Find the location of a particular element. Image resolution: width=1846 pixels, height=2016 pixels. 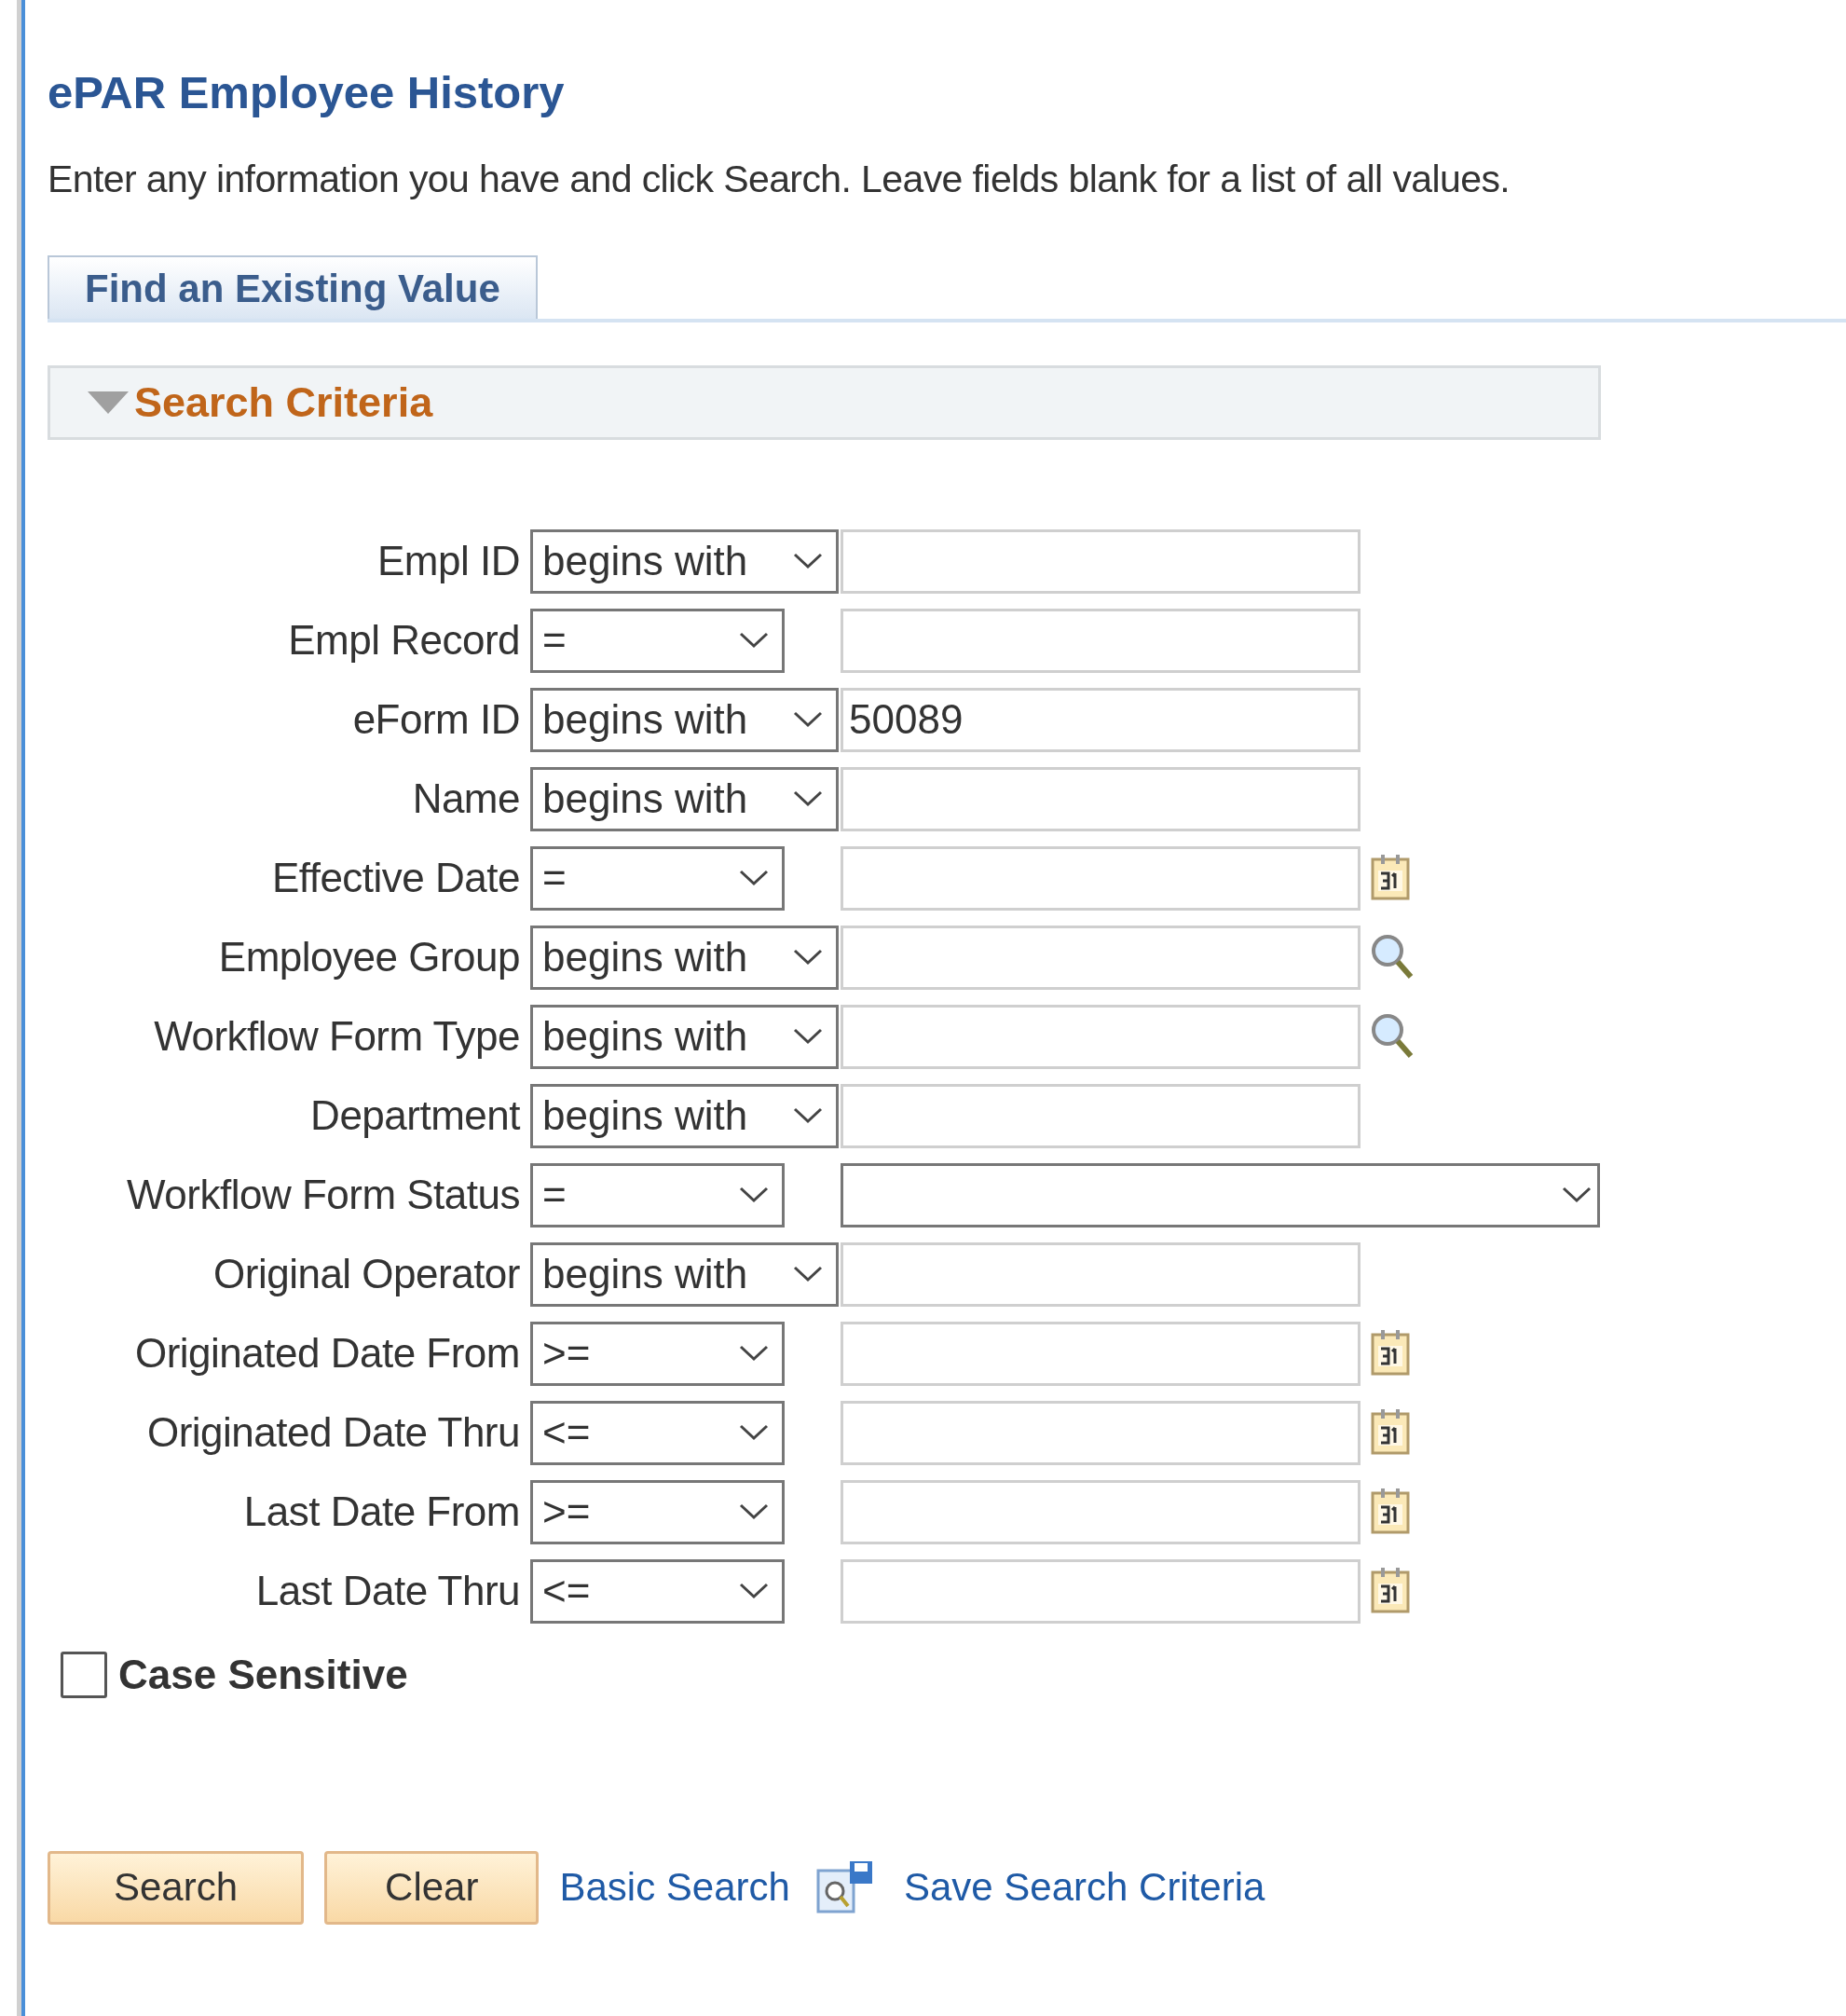

field-label: Empl Record is located at coordinates (403, 641).